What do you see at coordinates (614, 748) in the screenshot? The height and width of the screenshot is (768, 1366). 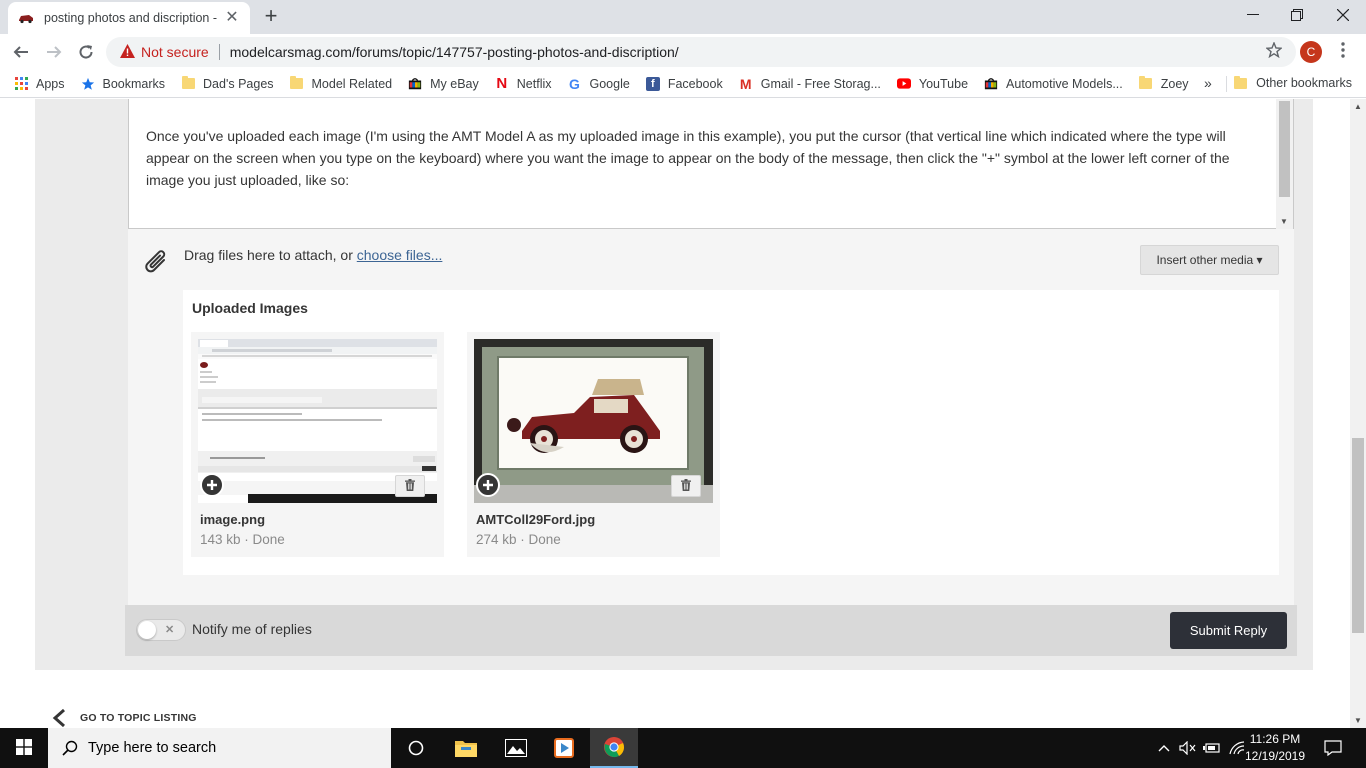 I see `chrome-taskbar-icon` at bounding box center [614, 748].